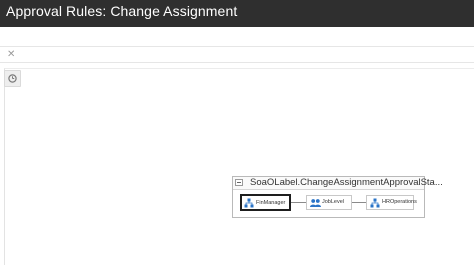 The width and height of the screenshot is (474, 265). I want to click on history-button, so click(12, 78).